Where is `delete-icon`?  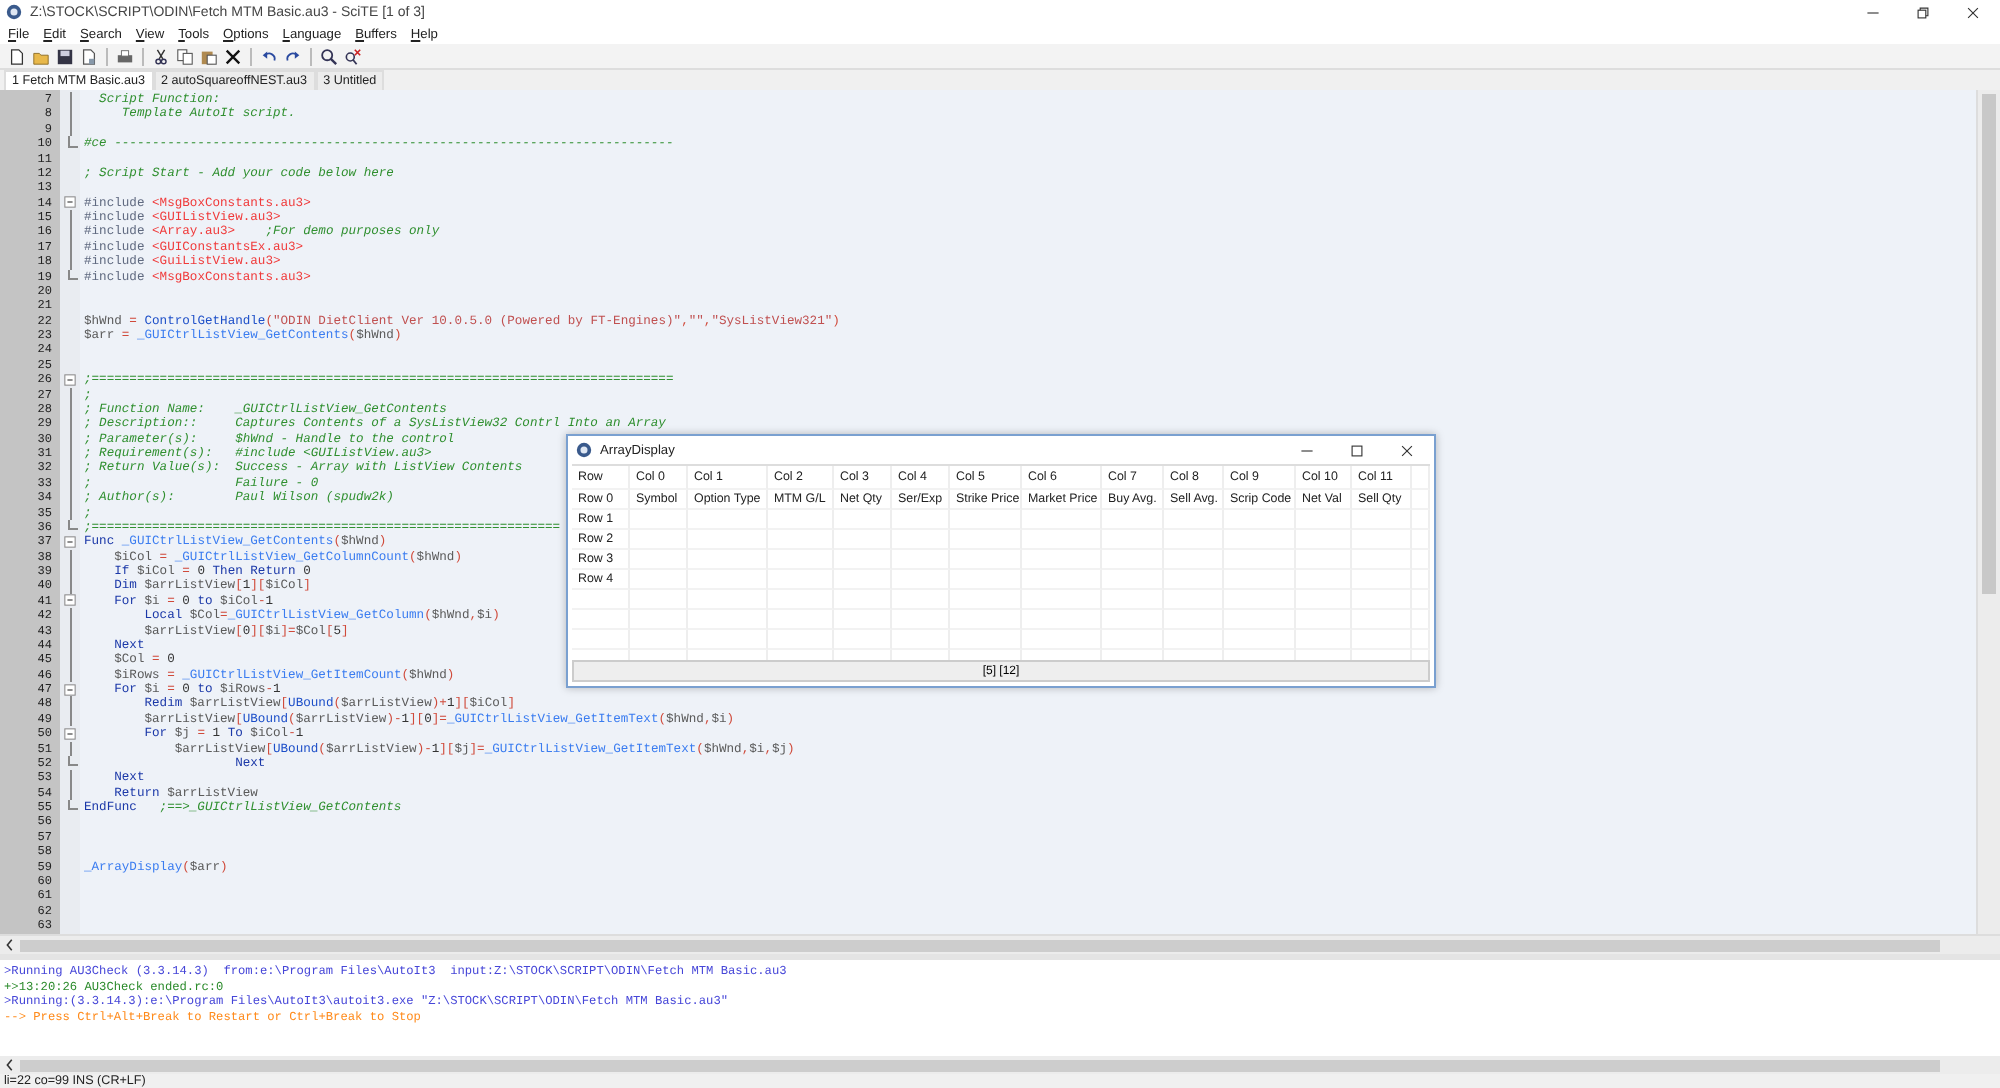 delete-icon is located at coordinates (233, 56).